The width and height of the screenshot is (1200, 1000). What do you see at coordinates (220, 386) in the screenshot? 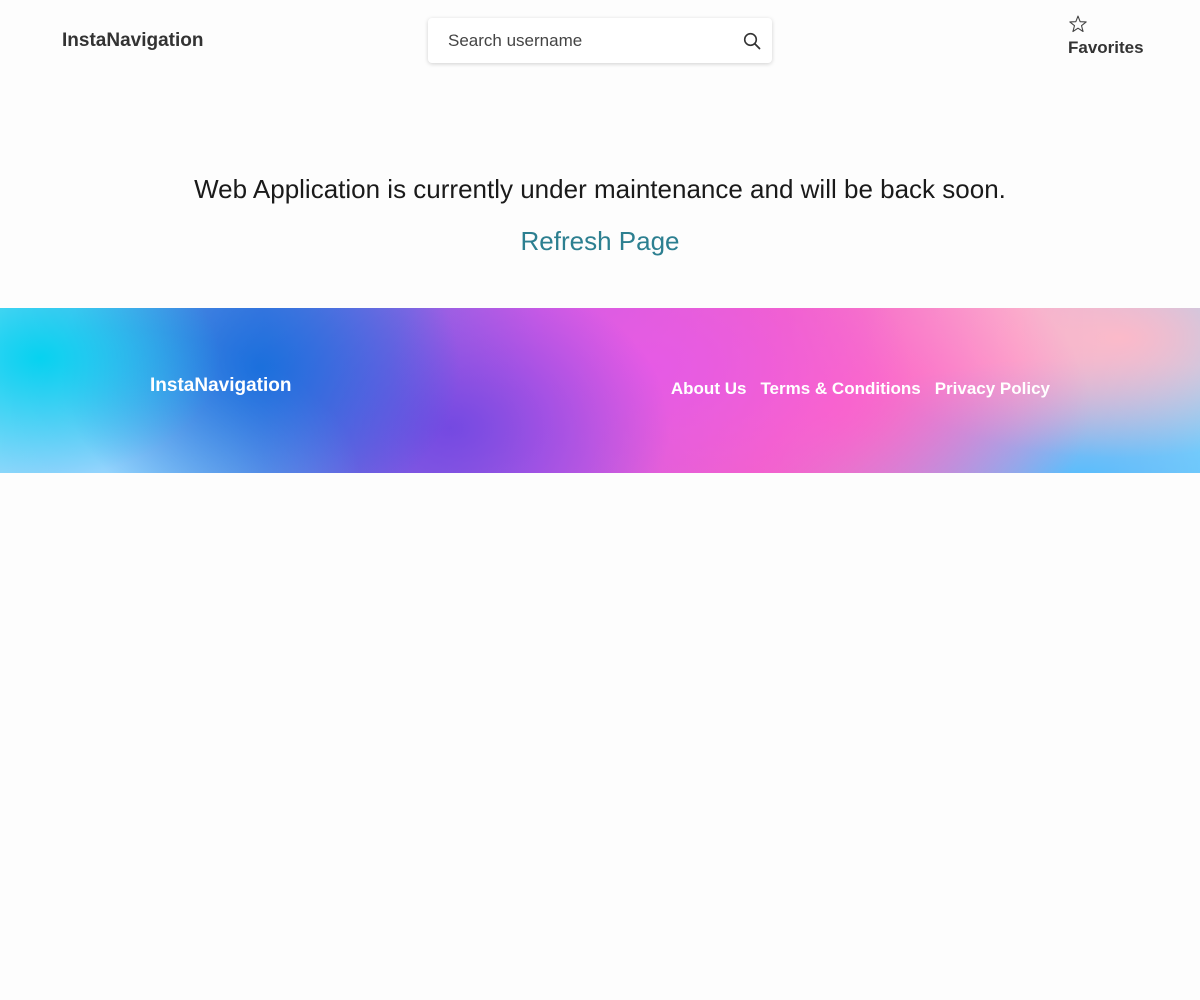
I see `footer-brand: InstaNavigation` at bounding box center [220, 386].